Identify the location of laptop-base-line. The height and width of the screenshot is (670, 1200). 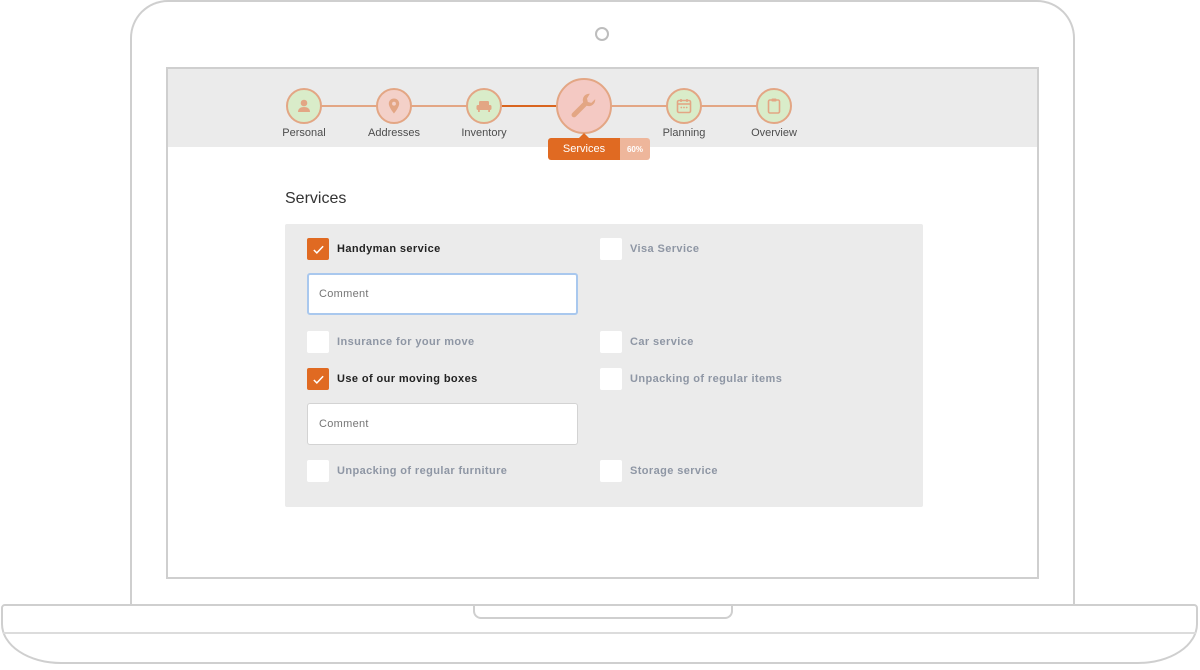
(599, 633).